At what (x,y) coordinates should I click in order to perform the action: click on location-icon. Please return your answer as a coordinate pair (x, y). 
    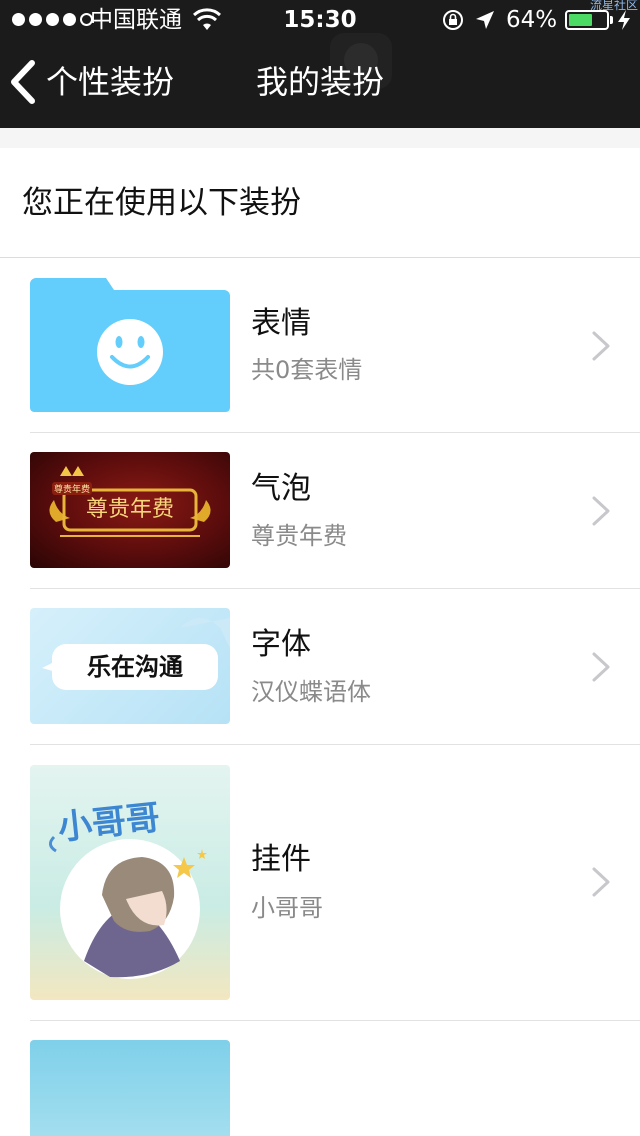
    Looking at the image, I should click on (485, 20).